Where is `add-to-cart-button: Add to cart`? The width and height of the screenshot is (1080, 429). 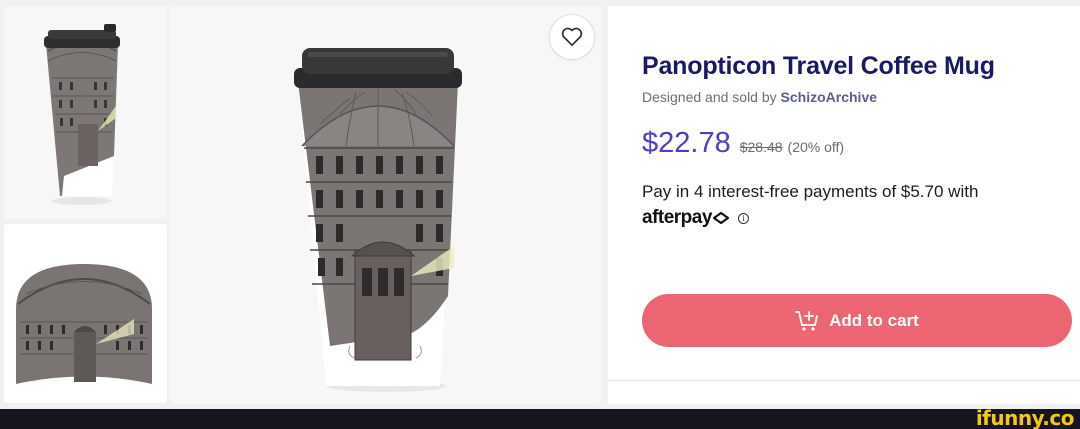 add-to-cart-button: Add to cart is located at coordinates (857, 320).